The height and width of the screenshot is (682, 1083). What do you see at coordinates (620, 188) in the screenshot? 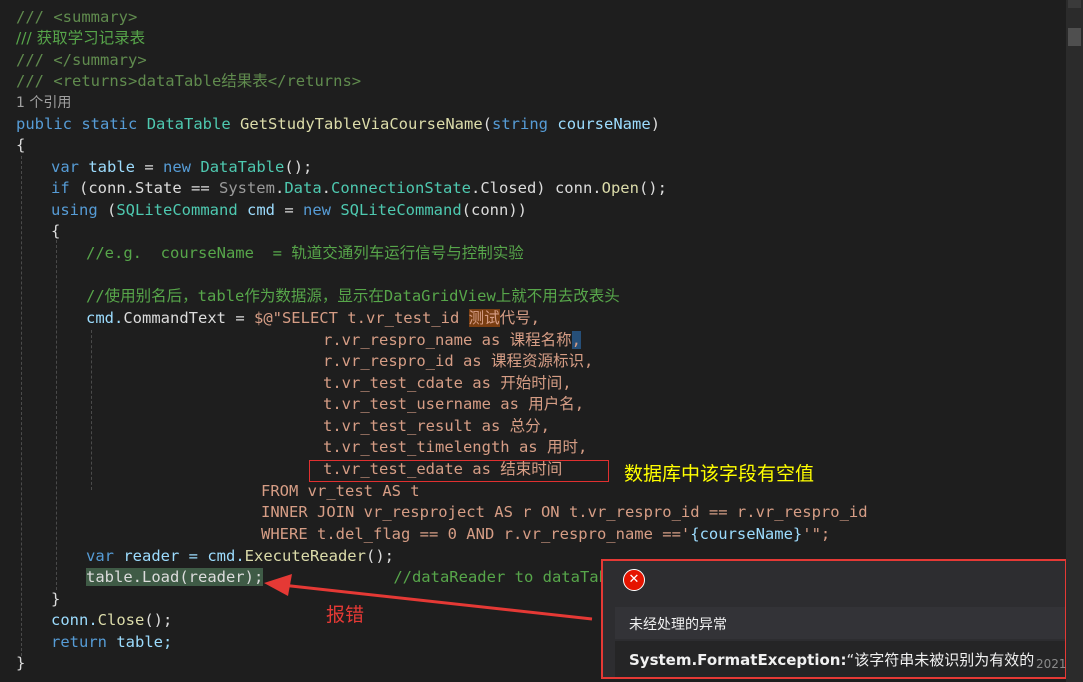
I see `method-name: Open` at bounding box center [620, 188].